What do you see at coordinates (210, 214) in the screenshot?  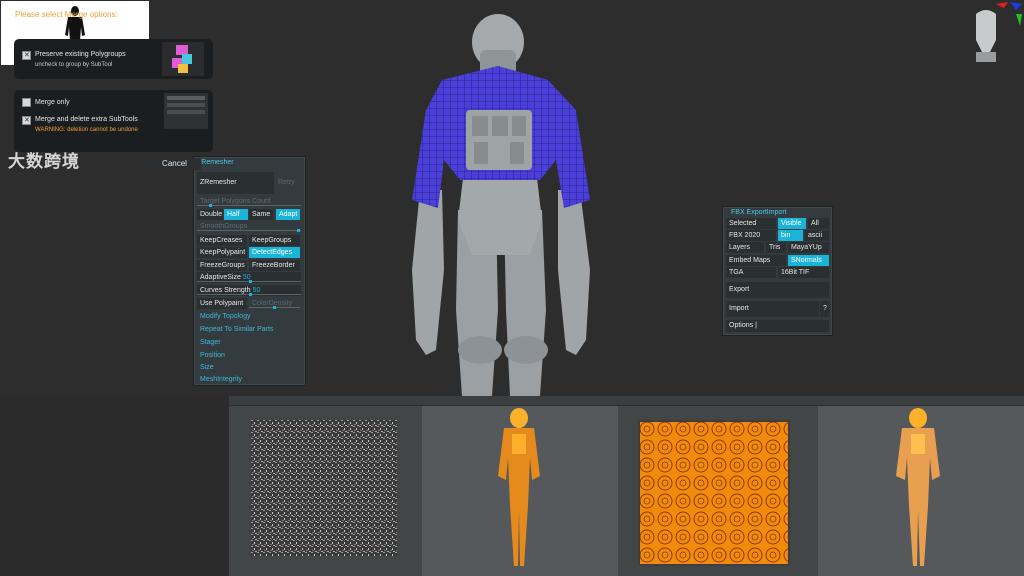 I see `double-button: Double` at bounding box center [210, 214].